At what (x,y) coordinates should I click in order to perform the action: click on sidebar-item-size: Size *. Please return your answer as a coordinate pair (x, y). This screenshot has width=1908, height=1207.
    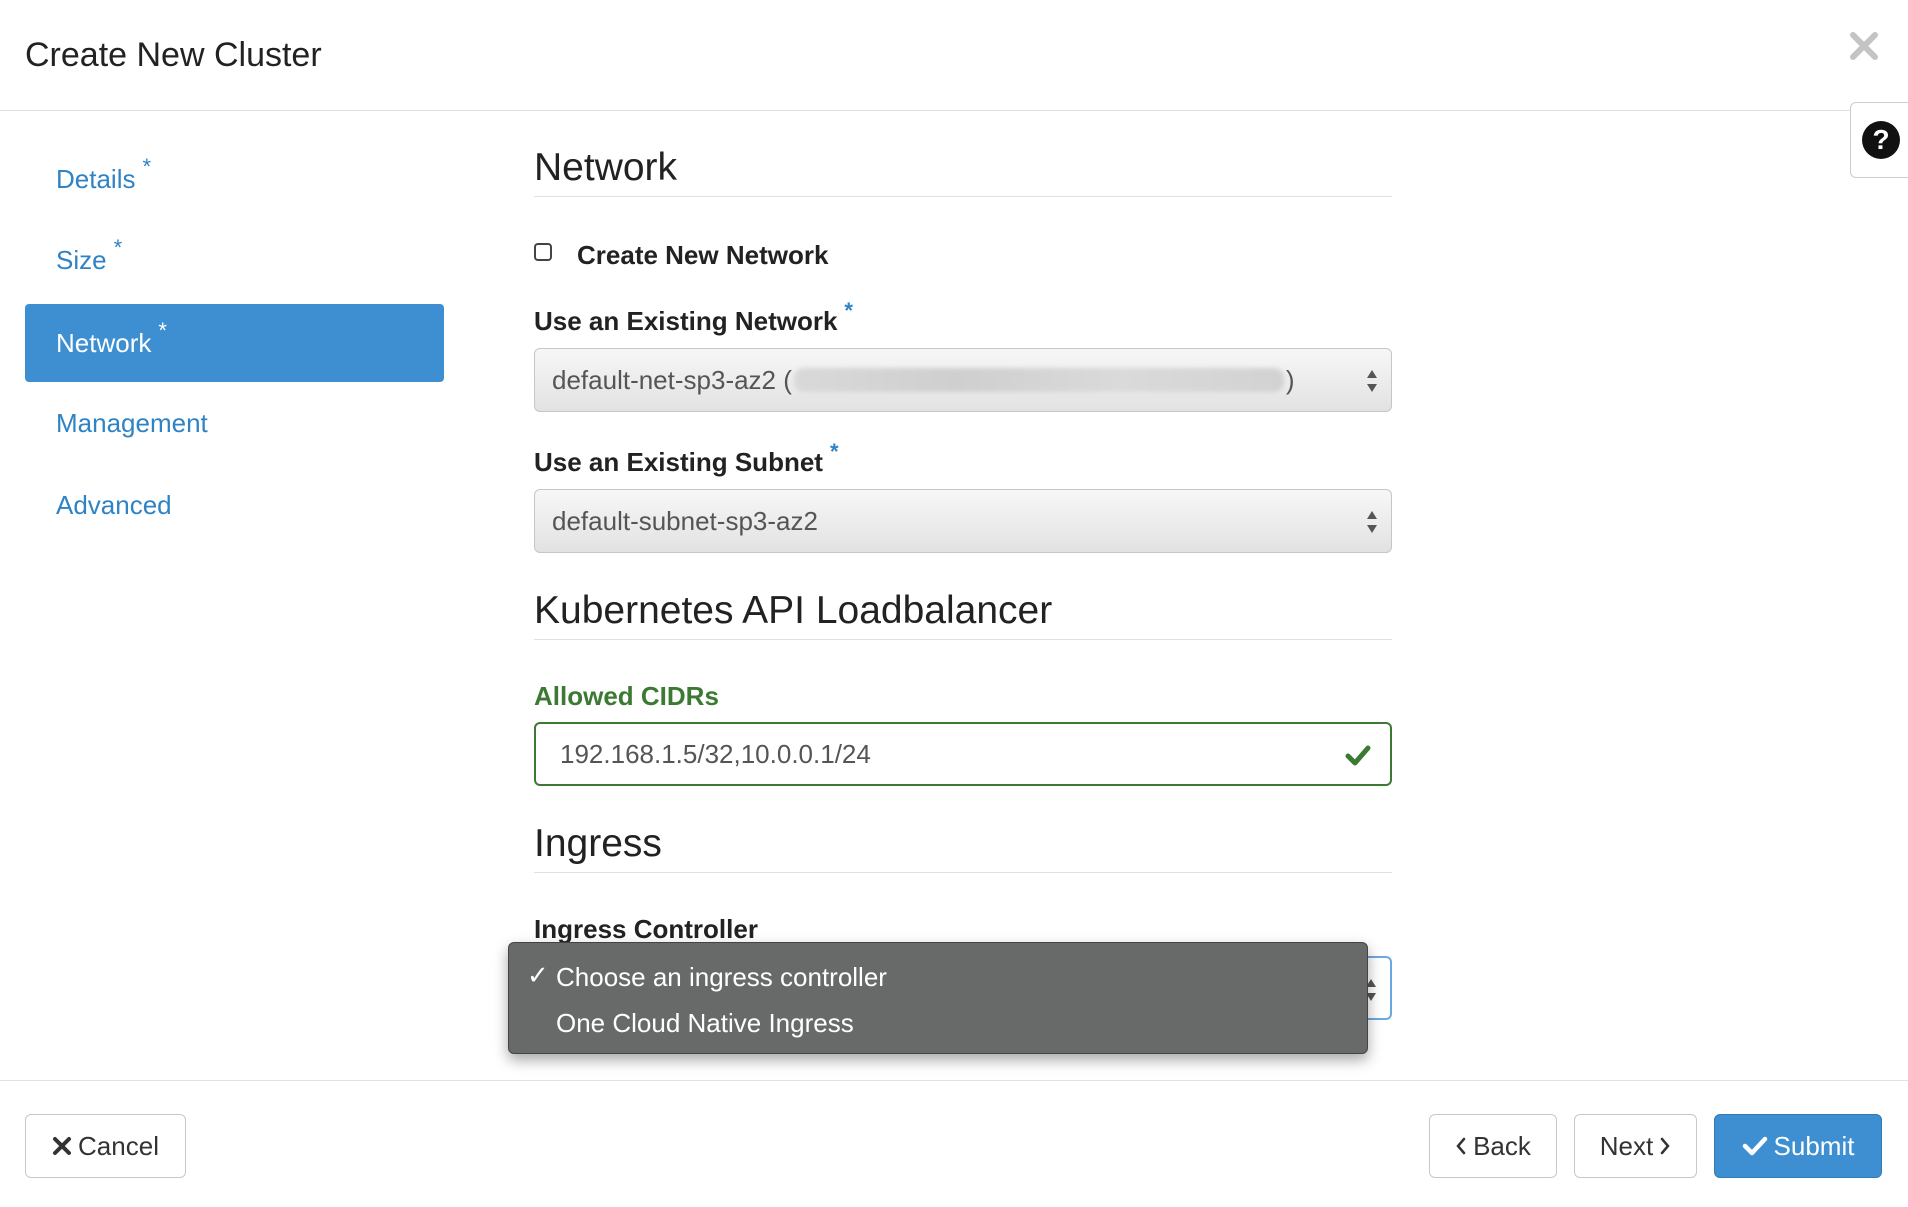
    Looking at the image, I should click on (234, 260).